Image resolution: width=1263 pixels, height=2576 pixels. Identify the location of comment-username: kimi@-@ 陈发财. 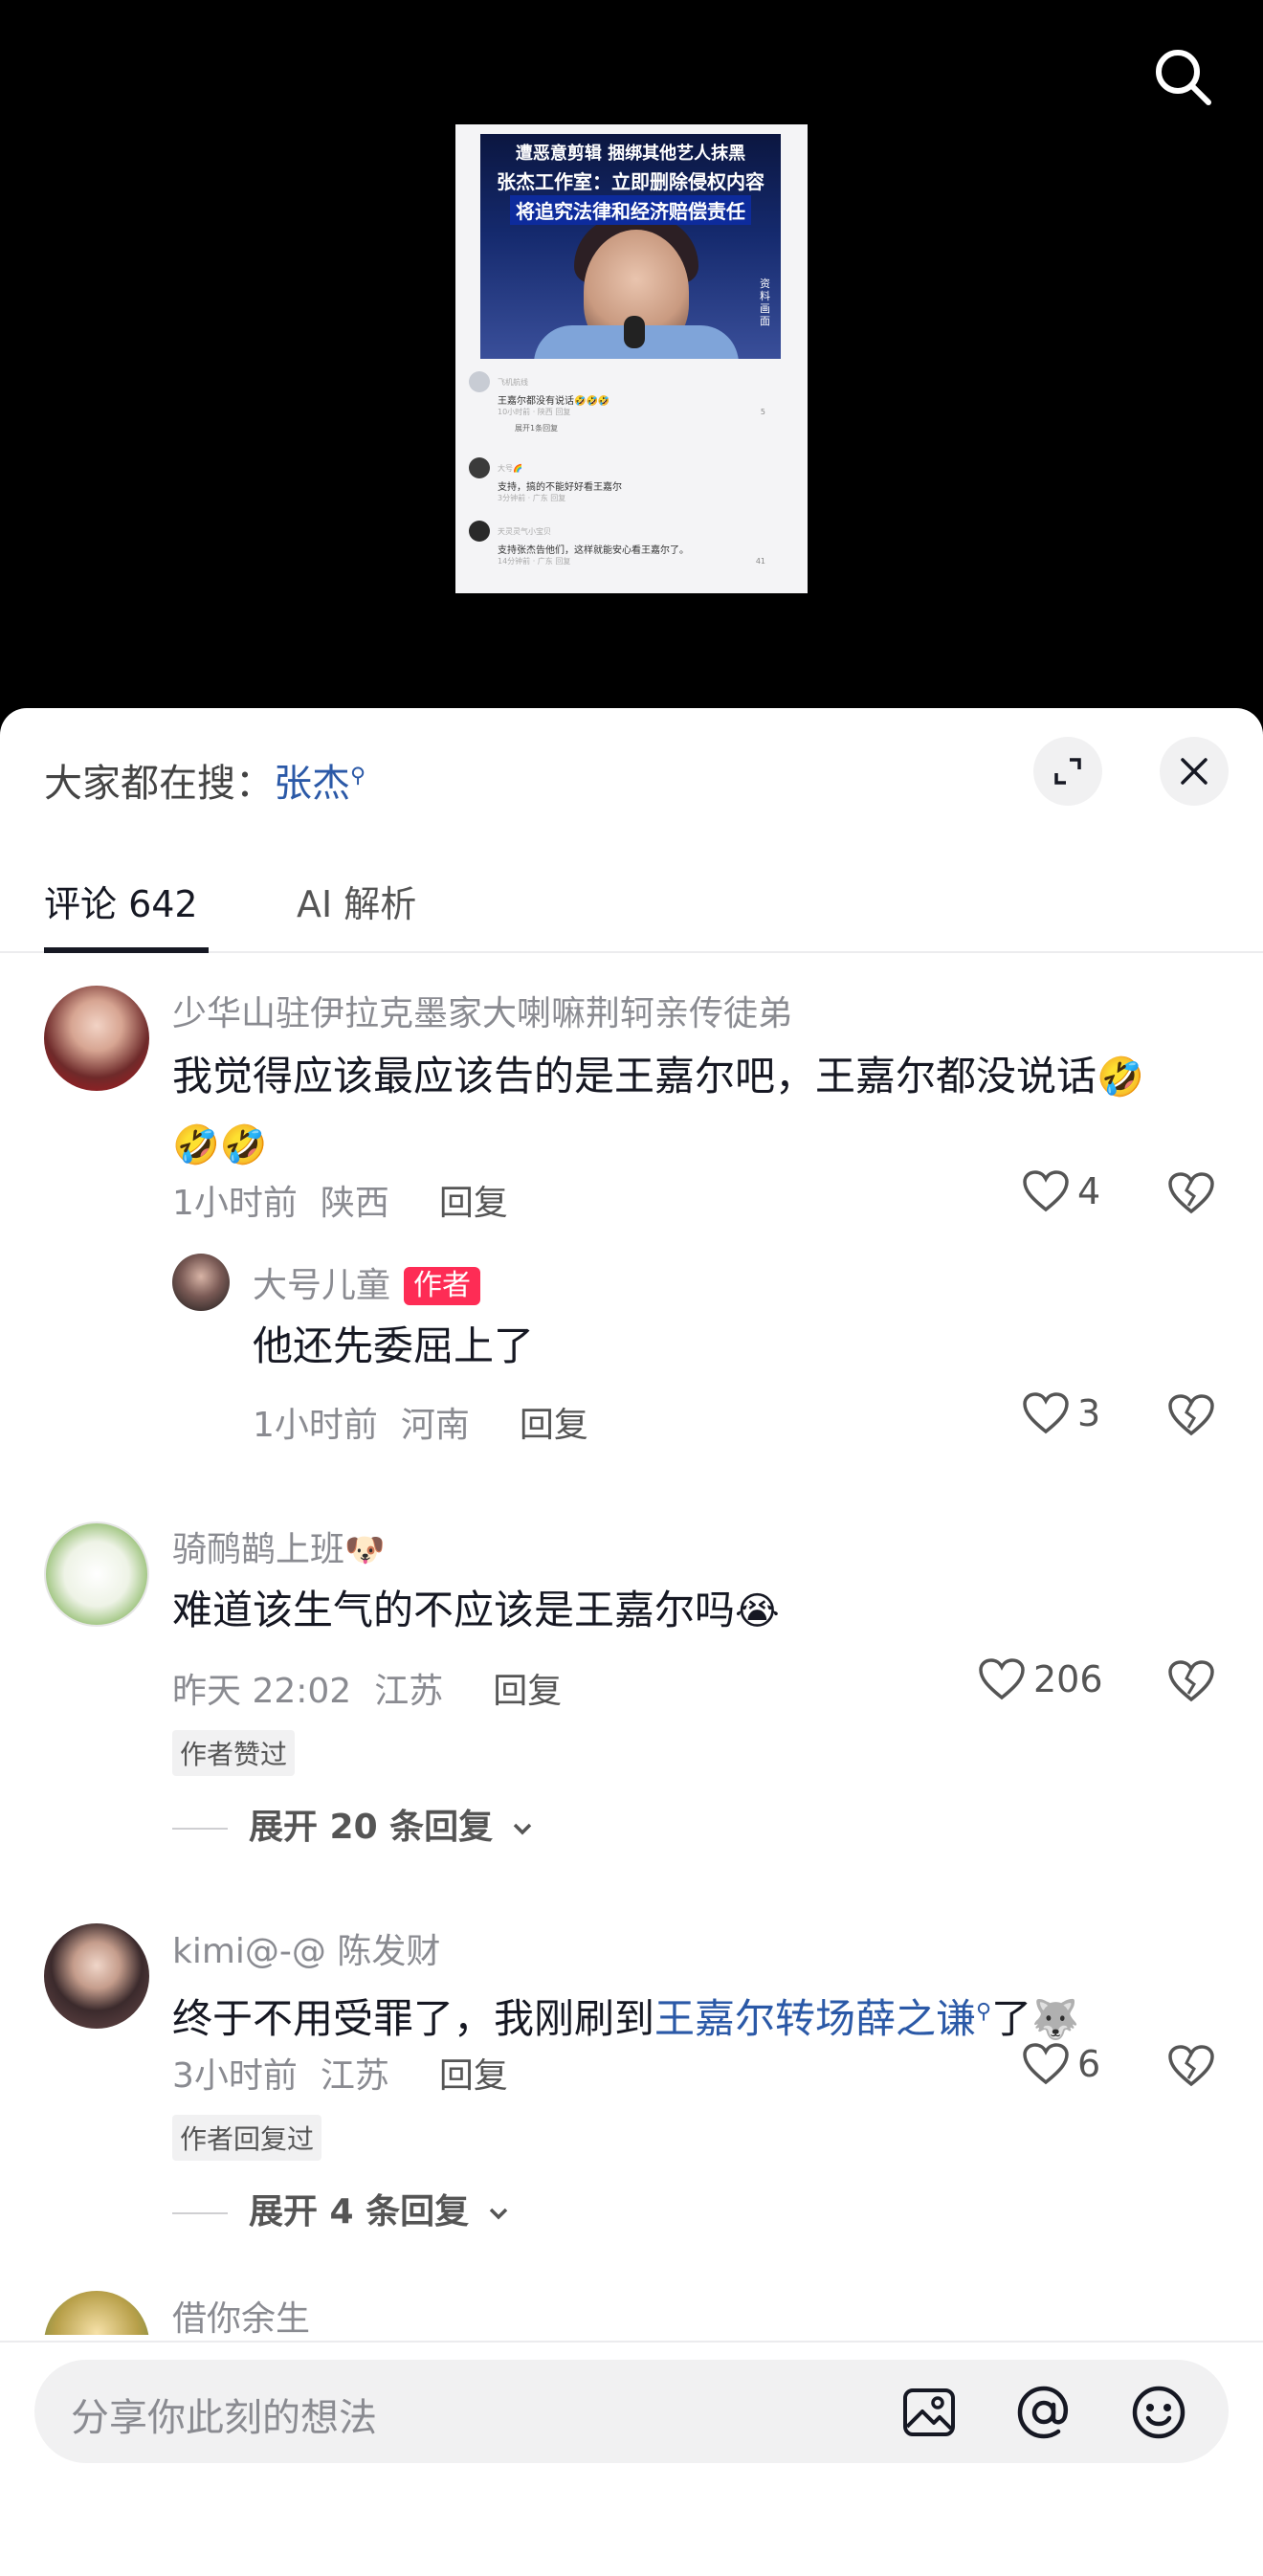
(306, 1948).